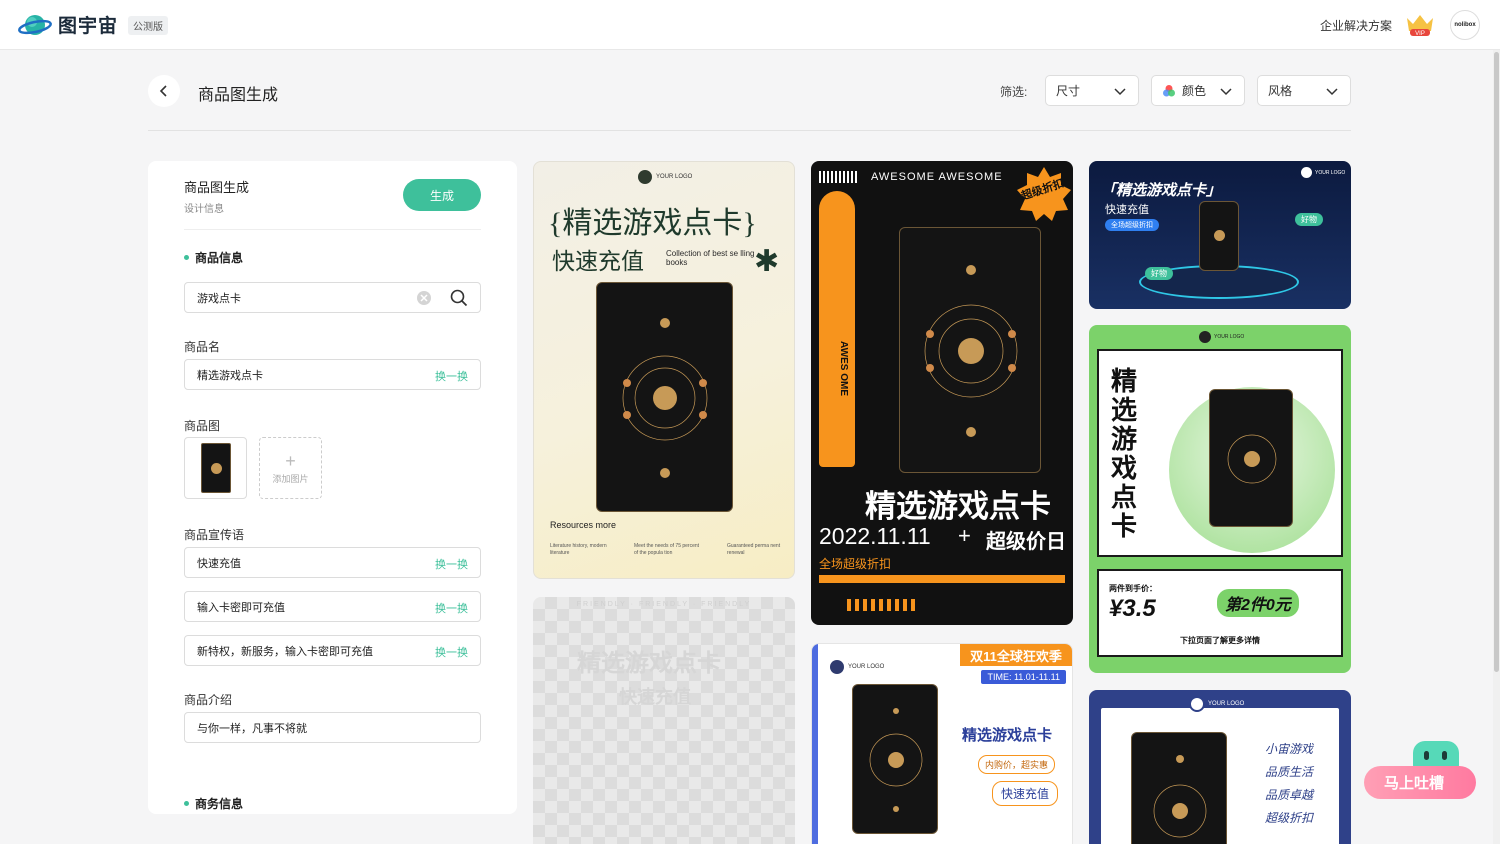 The width and height of the screenshot is (1500, 844). I want to click on slogan-field-2: 输入卡密即可充值 换一换, so click(332, 606).